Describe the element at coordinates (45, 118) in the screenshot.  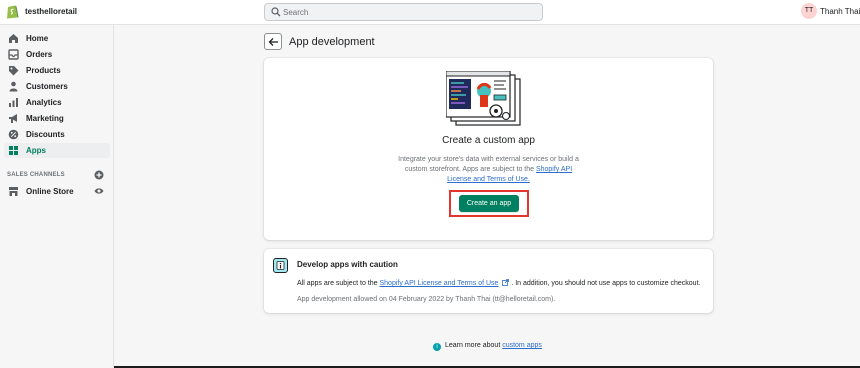
I see `sidebar-item-label: Marketing` at that location.